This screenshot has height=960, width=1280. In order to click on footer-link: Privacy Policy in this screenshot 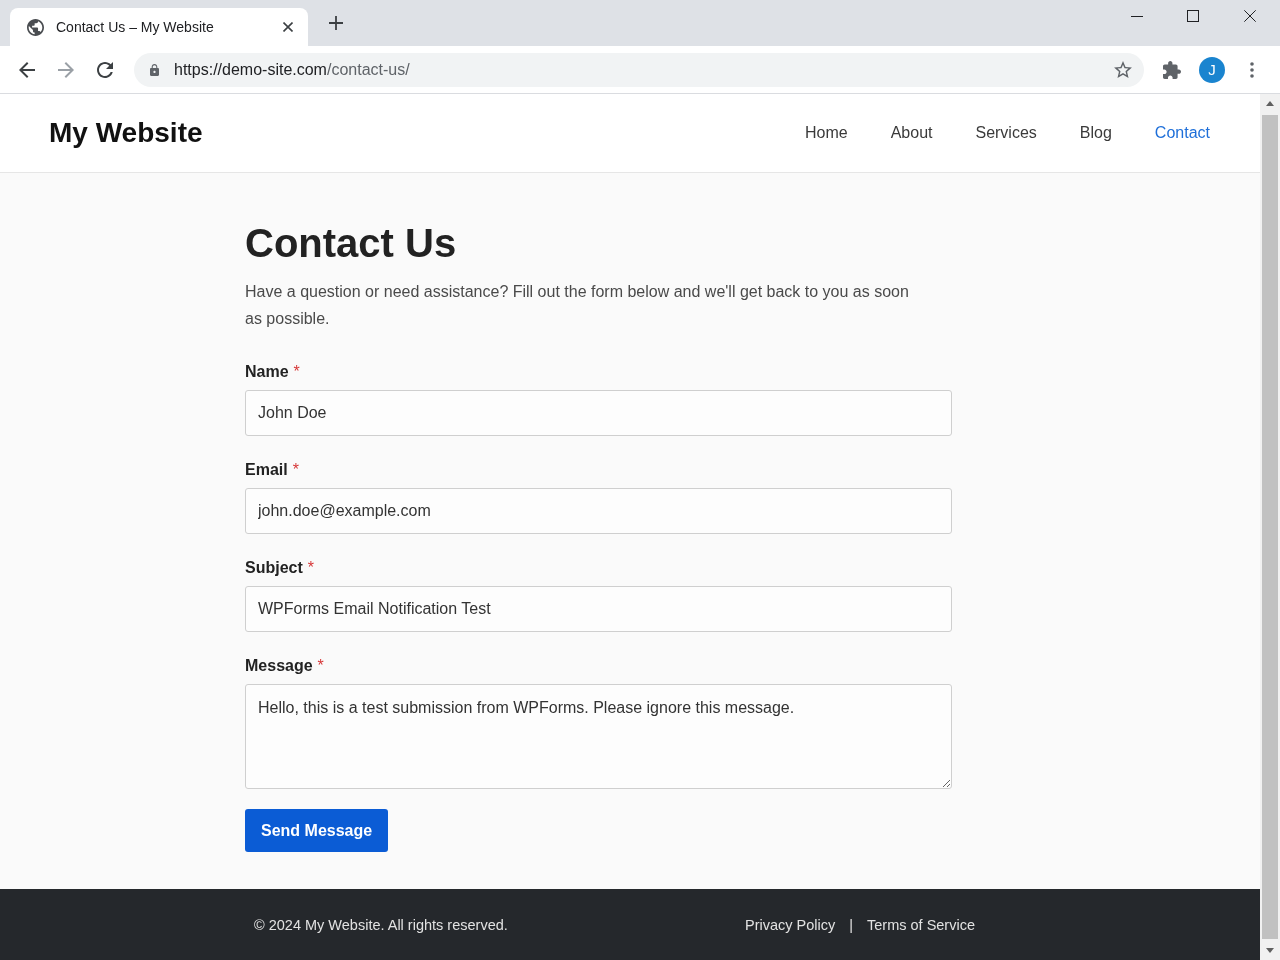, I will do `click(790, 924)`.